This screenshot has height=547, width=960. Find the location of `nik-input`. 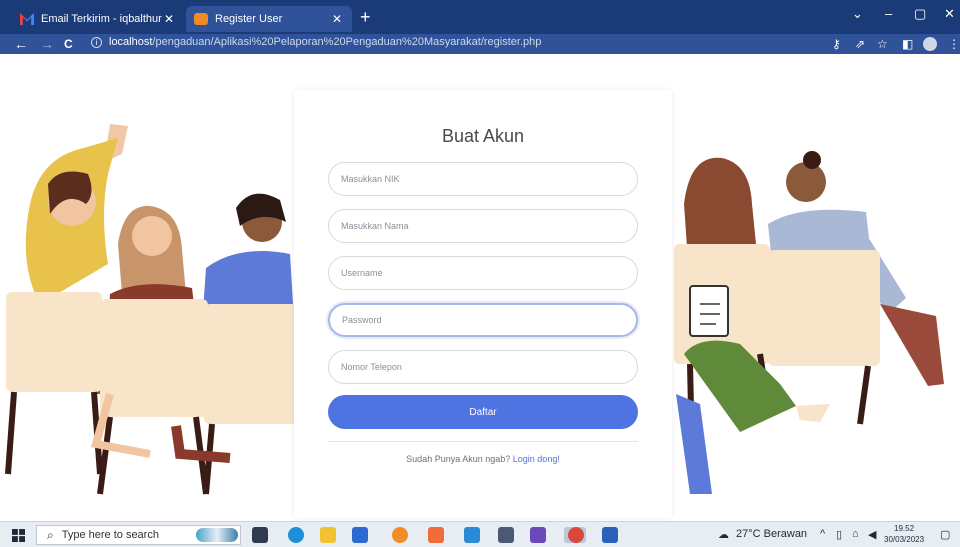

nik-input is located at coordinates (483, 179).